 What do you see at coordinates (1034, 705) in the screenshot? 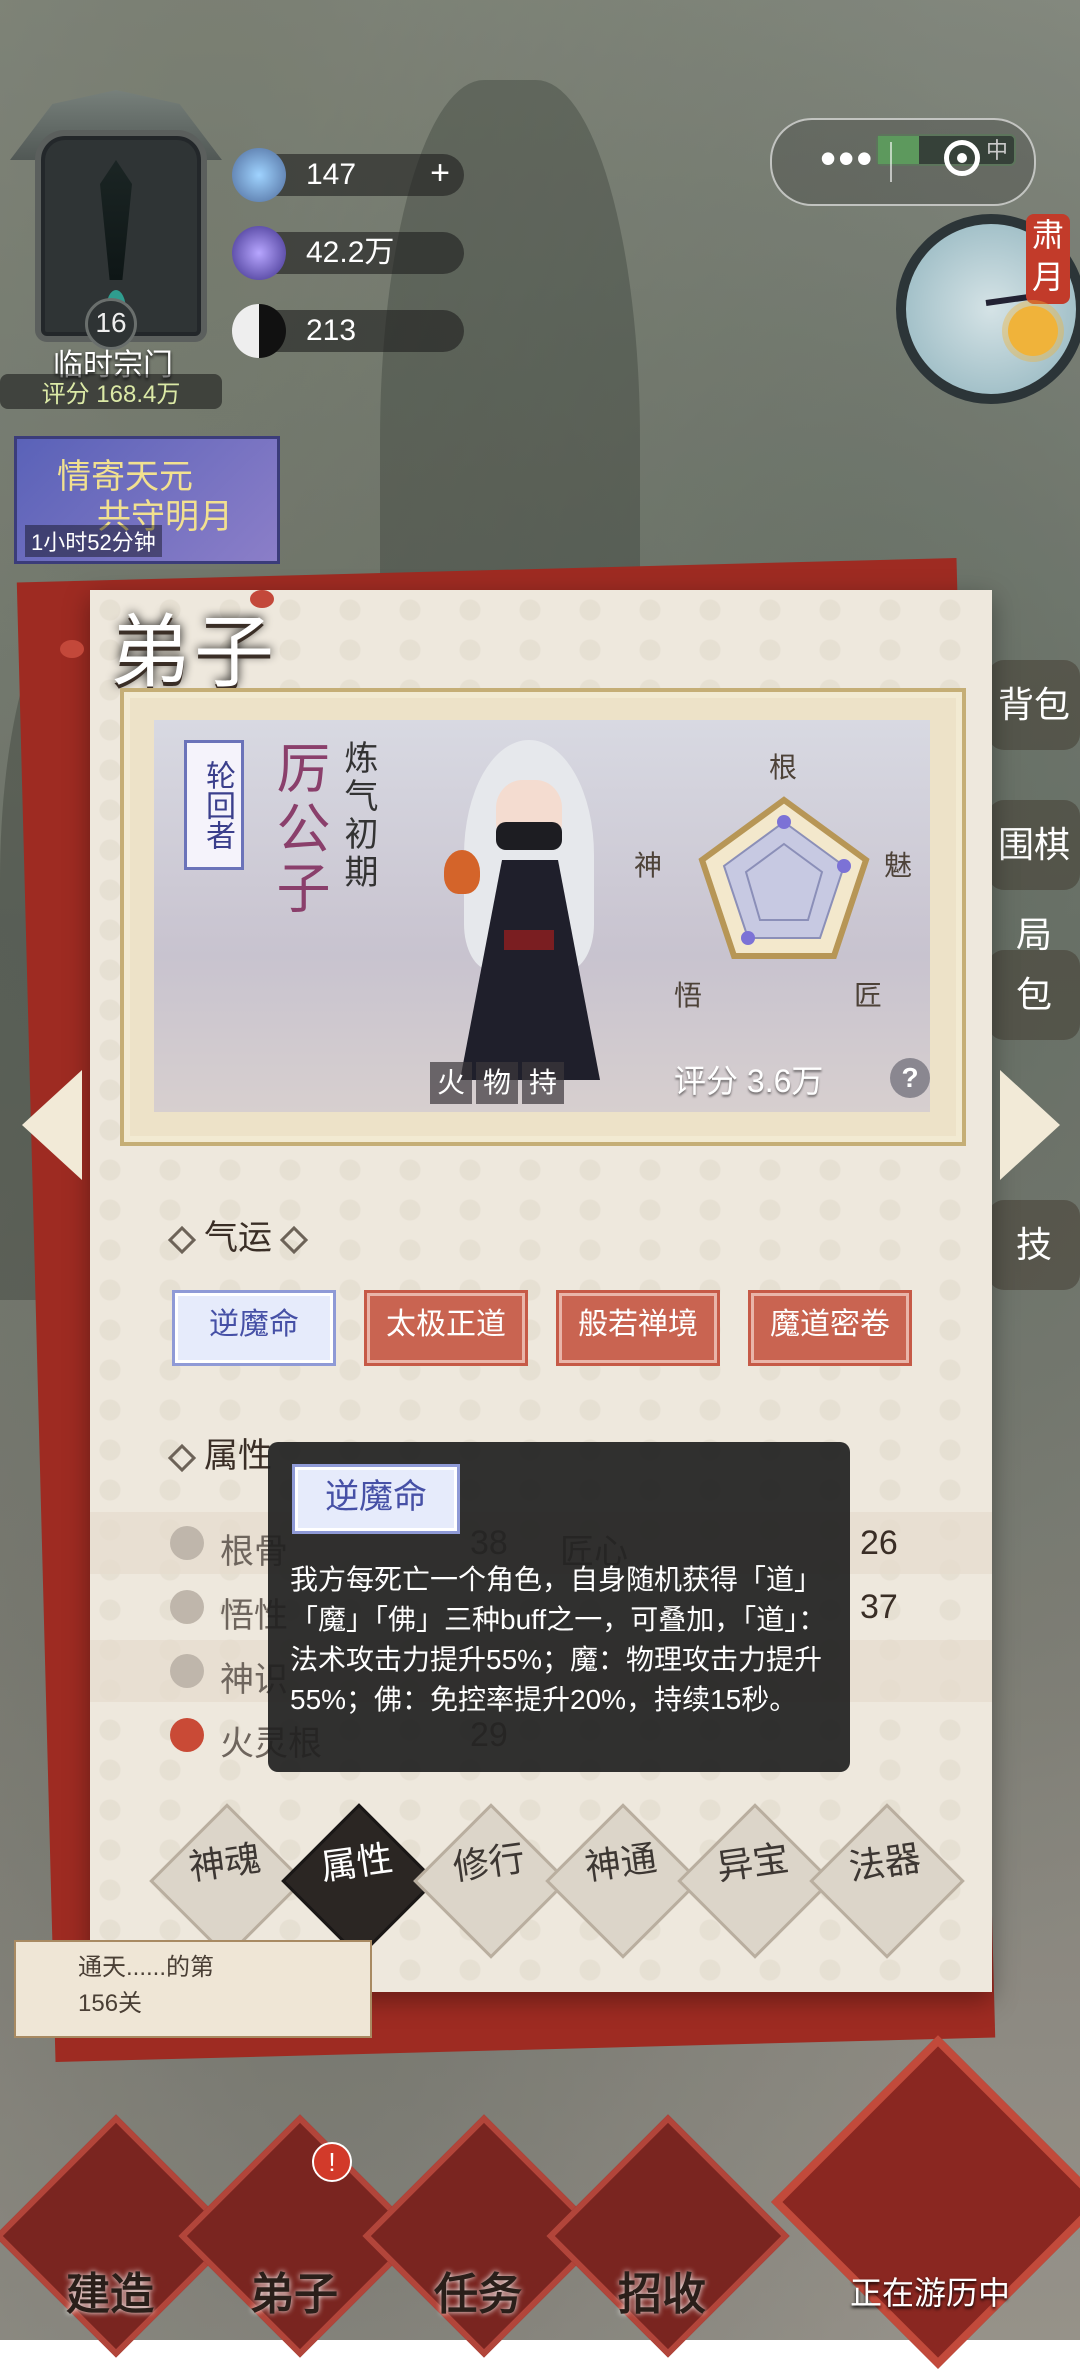
I see `bag-button: 背包` at bounding box center [1034, 705].